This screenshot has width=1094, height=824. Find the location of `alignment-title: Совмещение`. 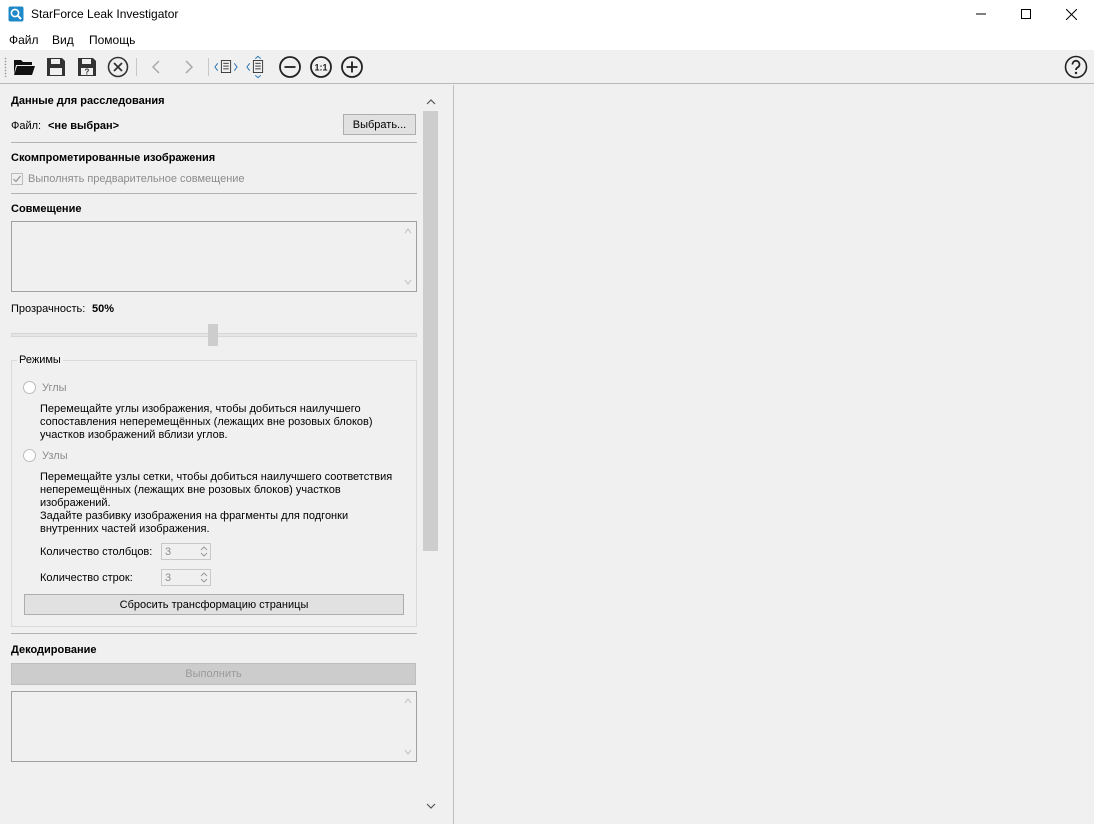

alignment-title: Совмещение is located at coordinates (46, 209).